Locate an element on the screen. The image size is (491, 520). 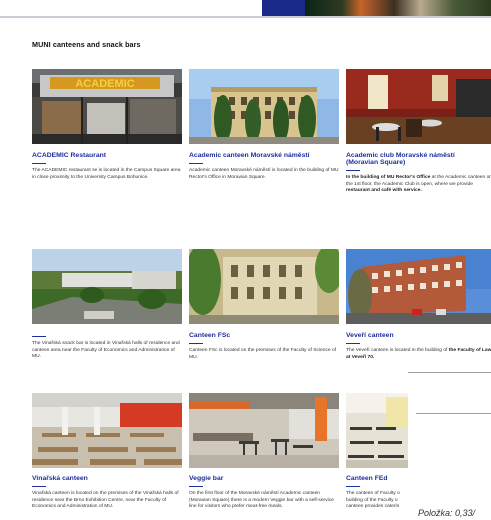
card-title: Vinařská canteen is located at coordinates (60, 479).